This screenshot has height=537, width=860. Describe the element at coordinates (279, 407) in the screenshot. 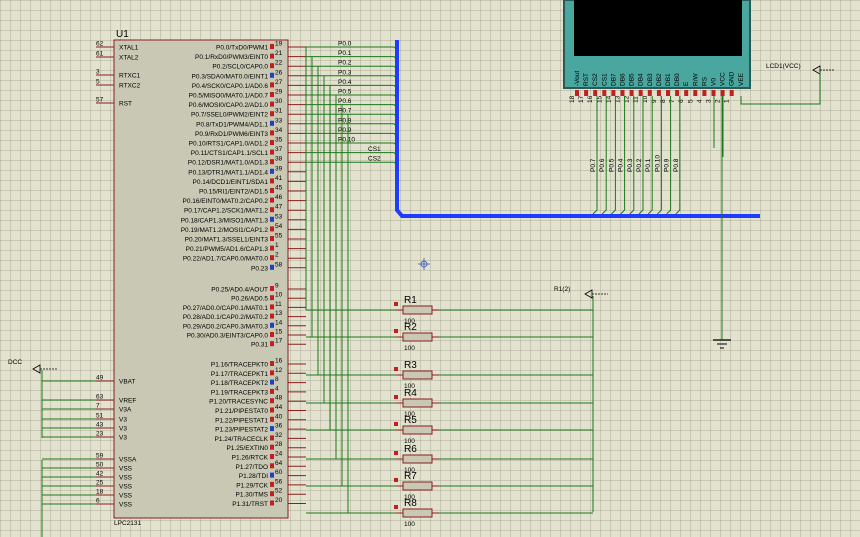

I see `mcu-right-pin-number: 44` at that location.